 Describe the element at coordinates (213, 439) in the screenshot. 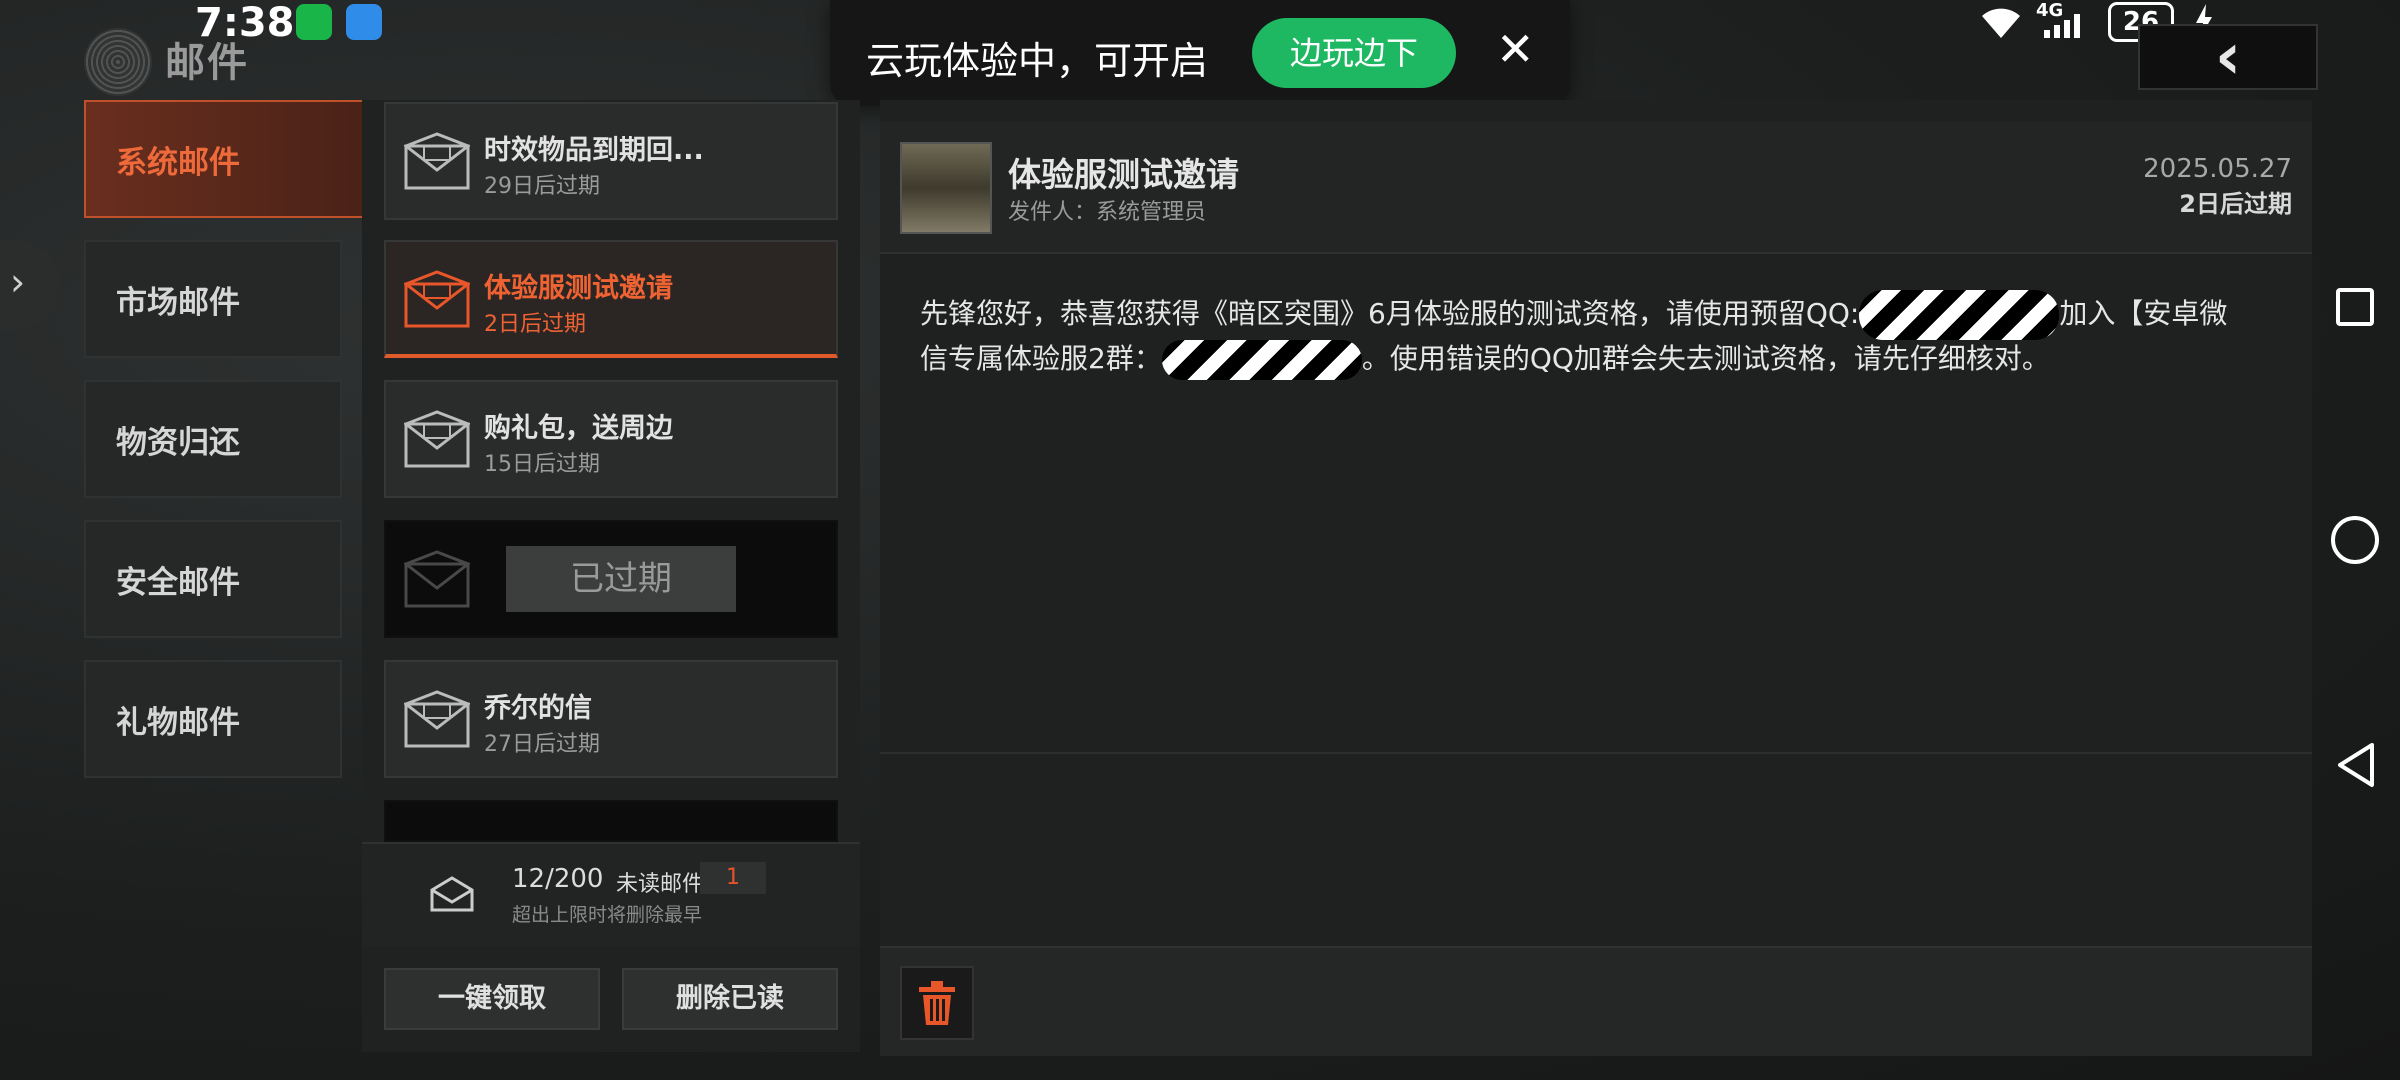

I see `category-supply-return: 物资归还` at that location.